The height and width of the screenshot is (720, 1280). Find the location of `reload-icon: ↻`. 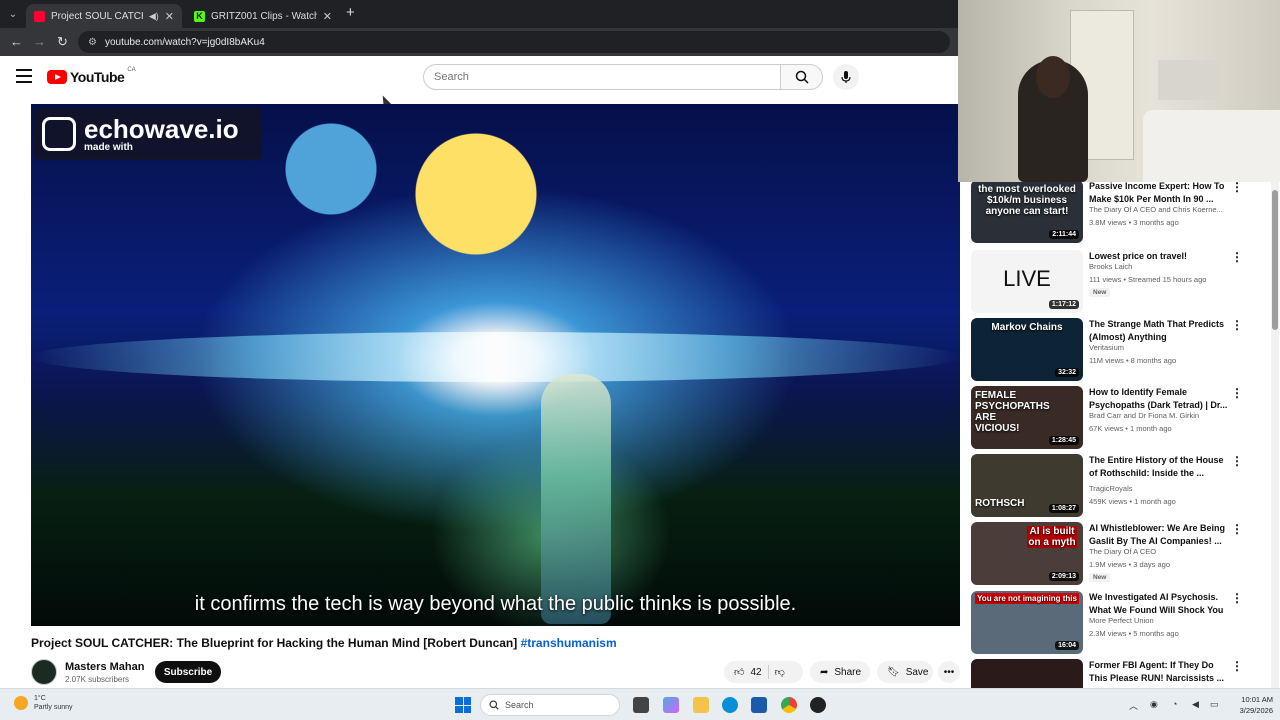

reload-icon: ↻ is located at coordinates (62, 42).